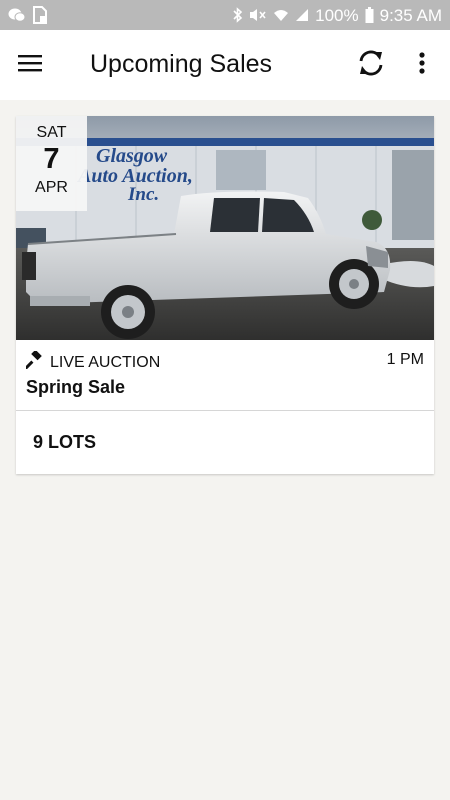 This screenshot has width=450, height=800. What do you see at coordinates (369, 15) in the screenshot?
I see `battery-icon` at bounding box center [369, 15].